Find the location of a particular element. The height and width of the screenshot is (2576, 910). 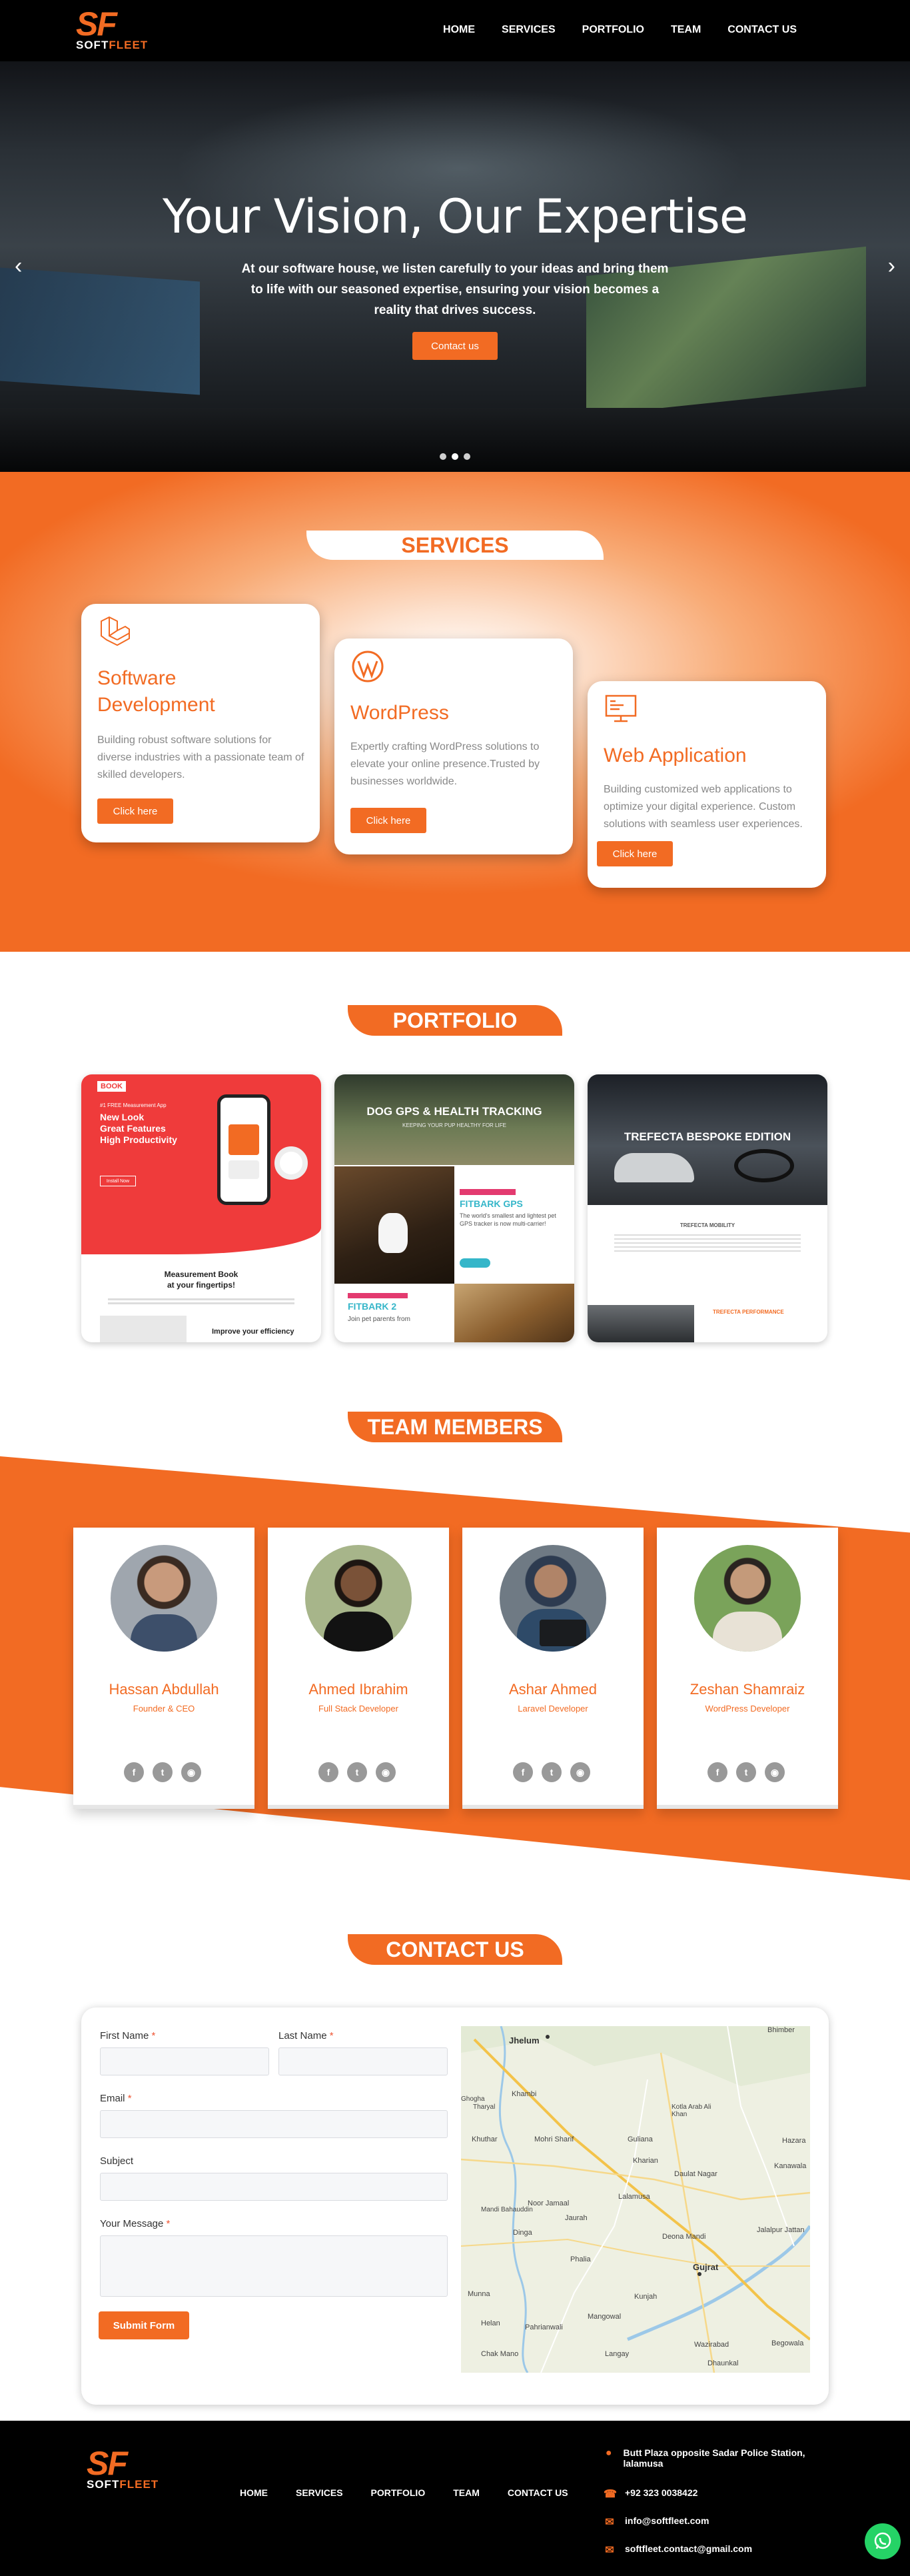

footer-contact-us: CONTACT US is located at coordinates (538, 2492).